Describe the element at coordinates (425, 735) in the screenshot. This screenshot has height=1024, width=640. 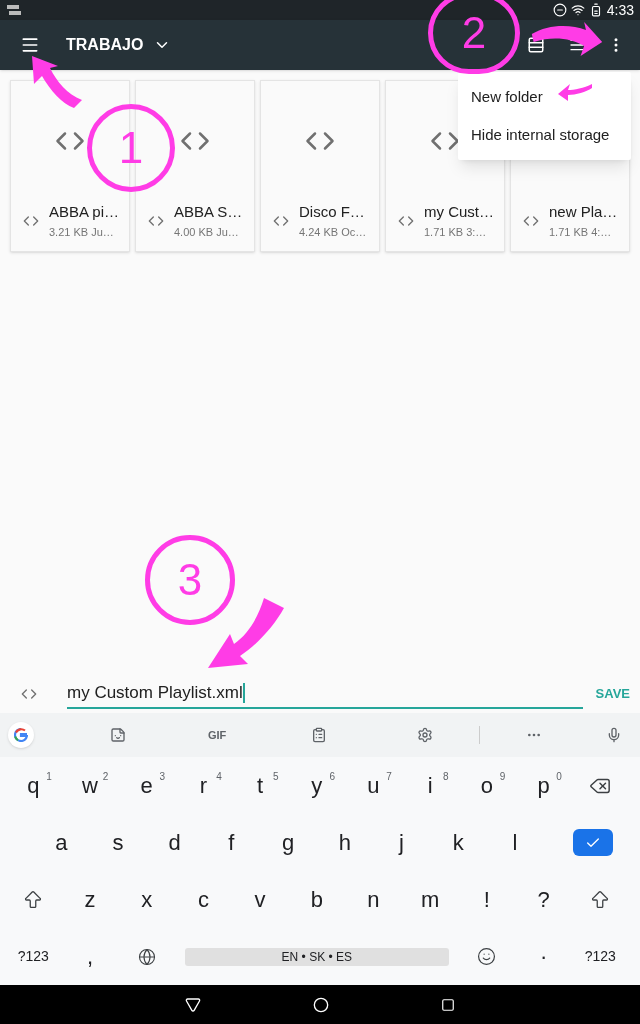
I see `settings-icon` at that location.